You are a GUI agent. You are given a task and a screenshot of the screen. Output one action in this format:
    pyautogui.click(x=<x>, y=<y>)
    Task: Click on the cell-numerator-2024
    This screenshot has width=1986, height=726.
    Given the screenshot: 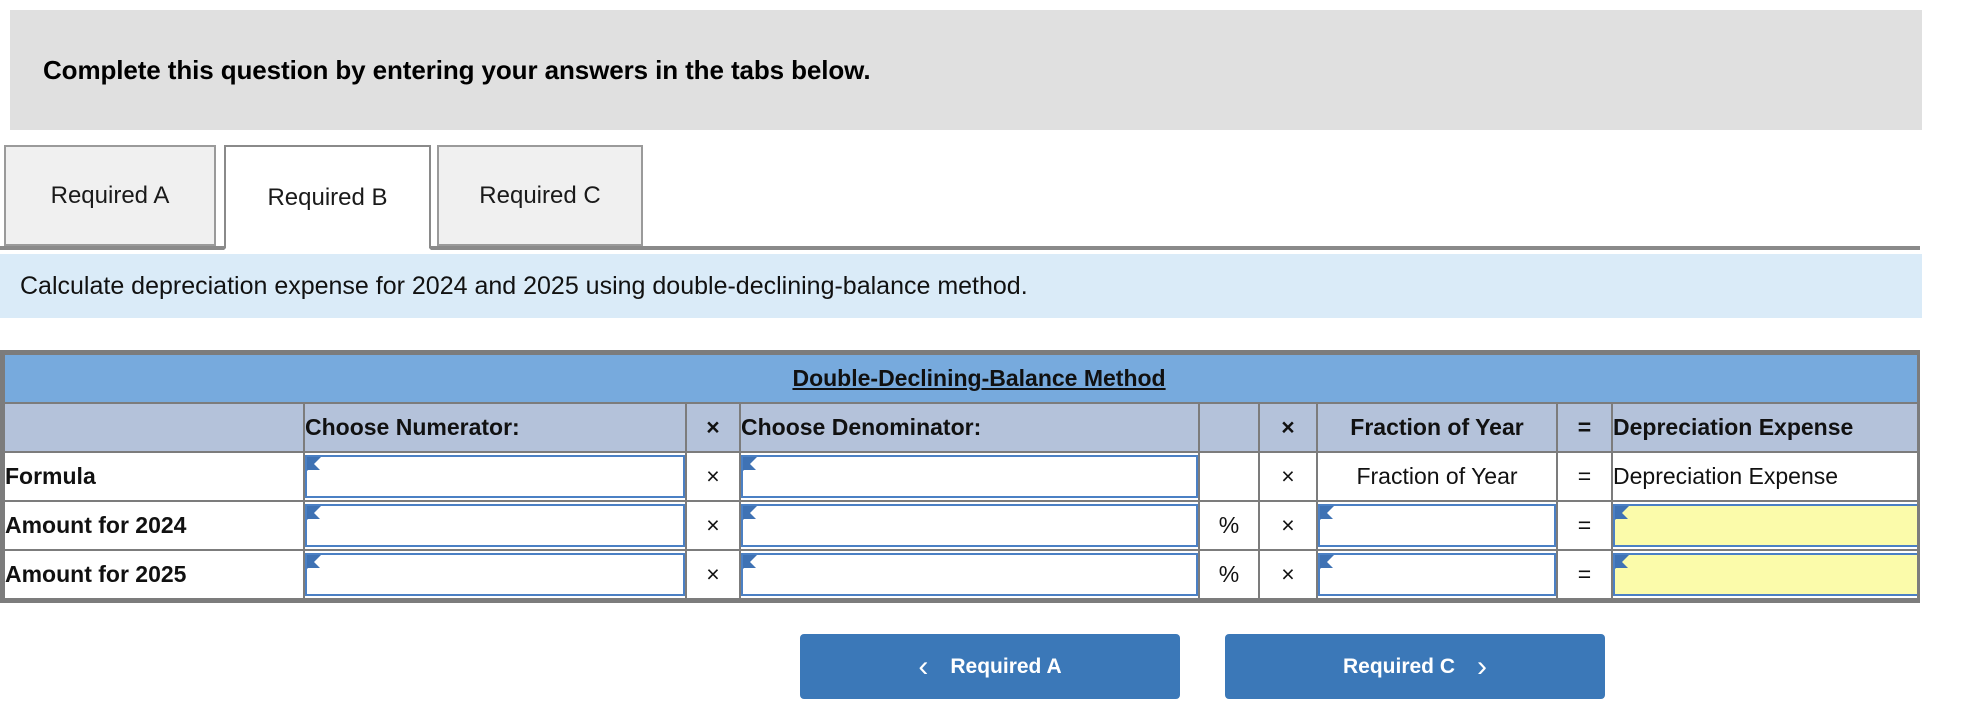 What is the action you would take?
    pyautogui.click(x=495, y=525)
    